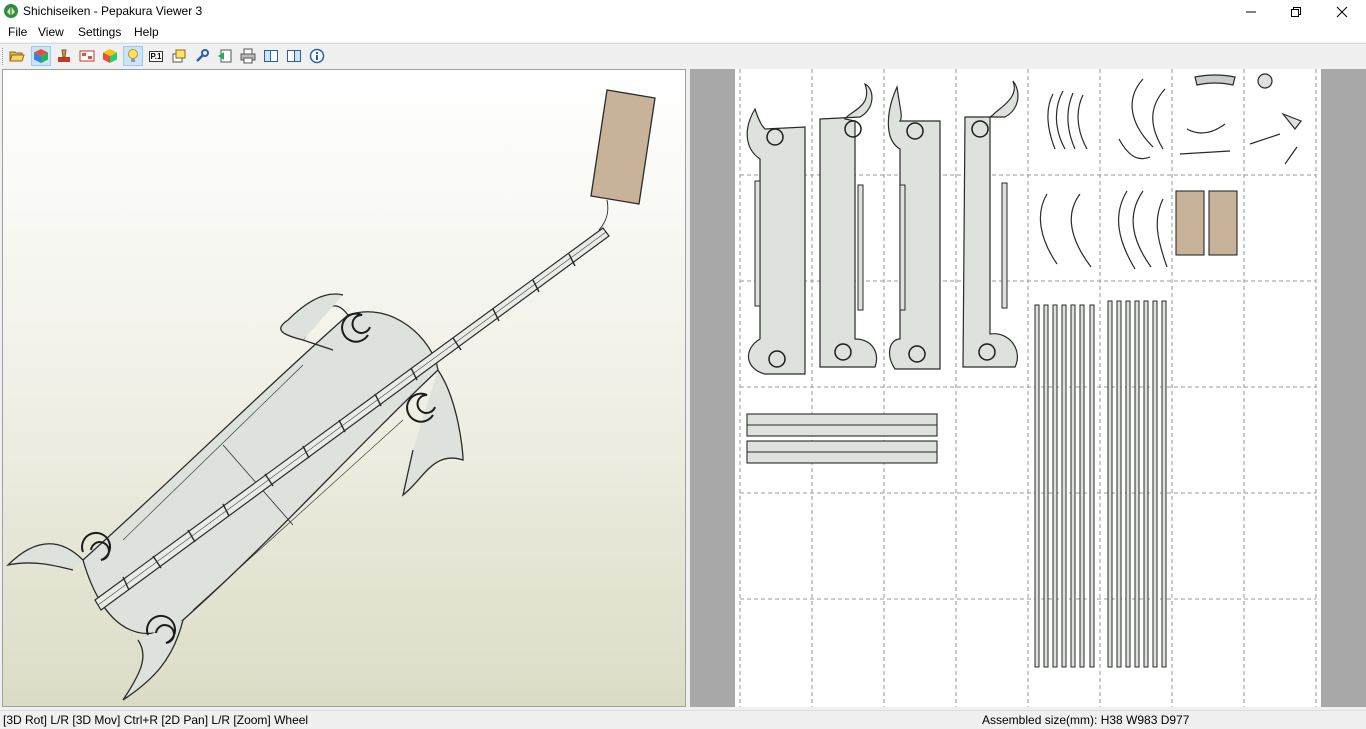 The image size is (1366, 729). I want to click on color-cube-icon, so click(110, 56).